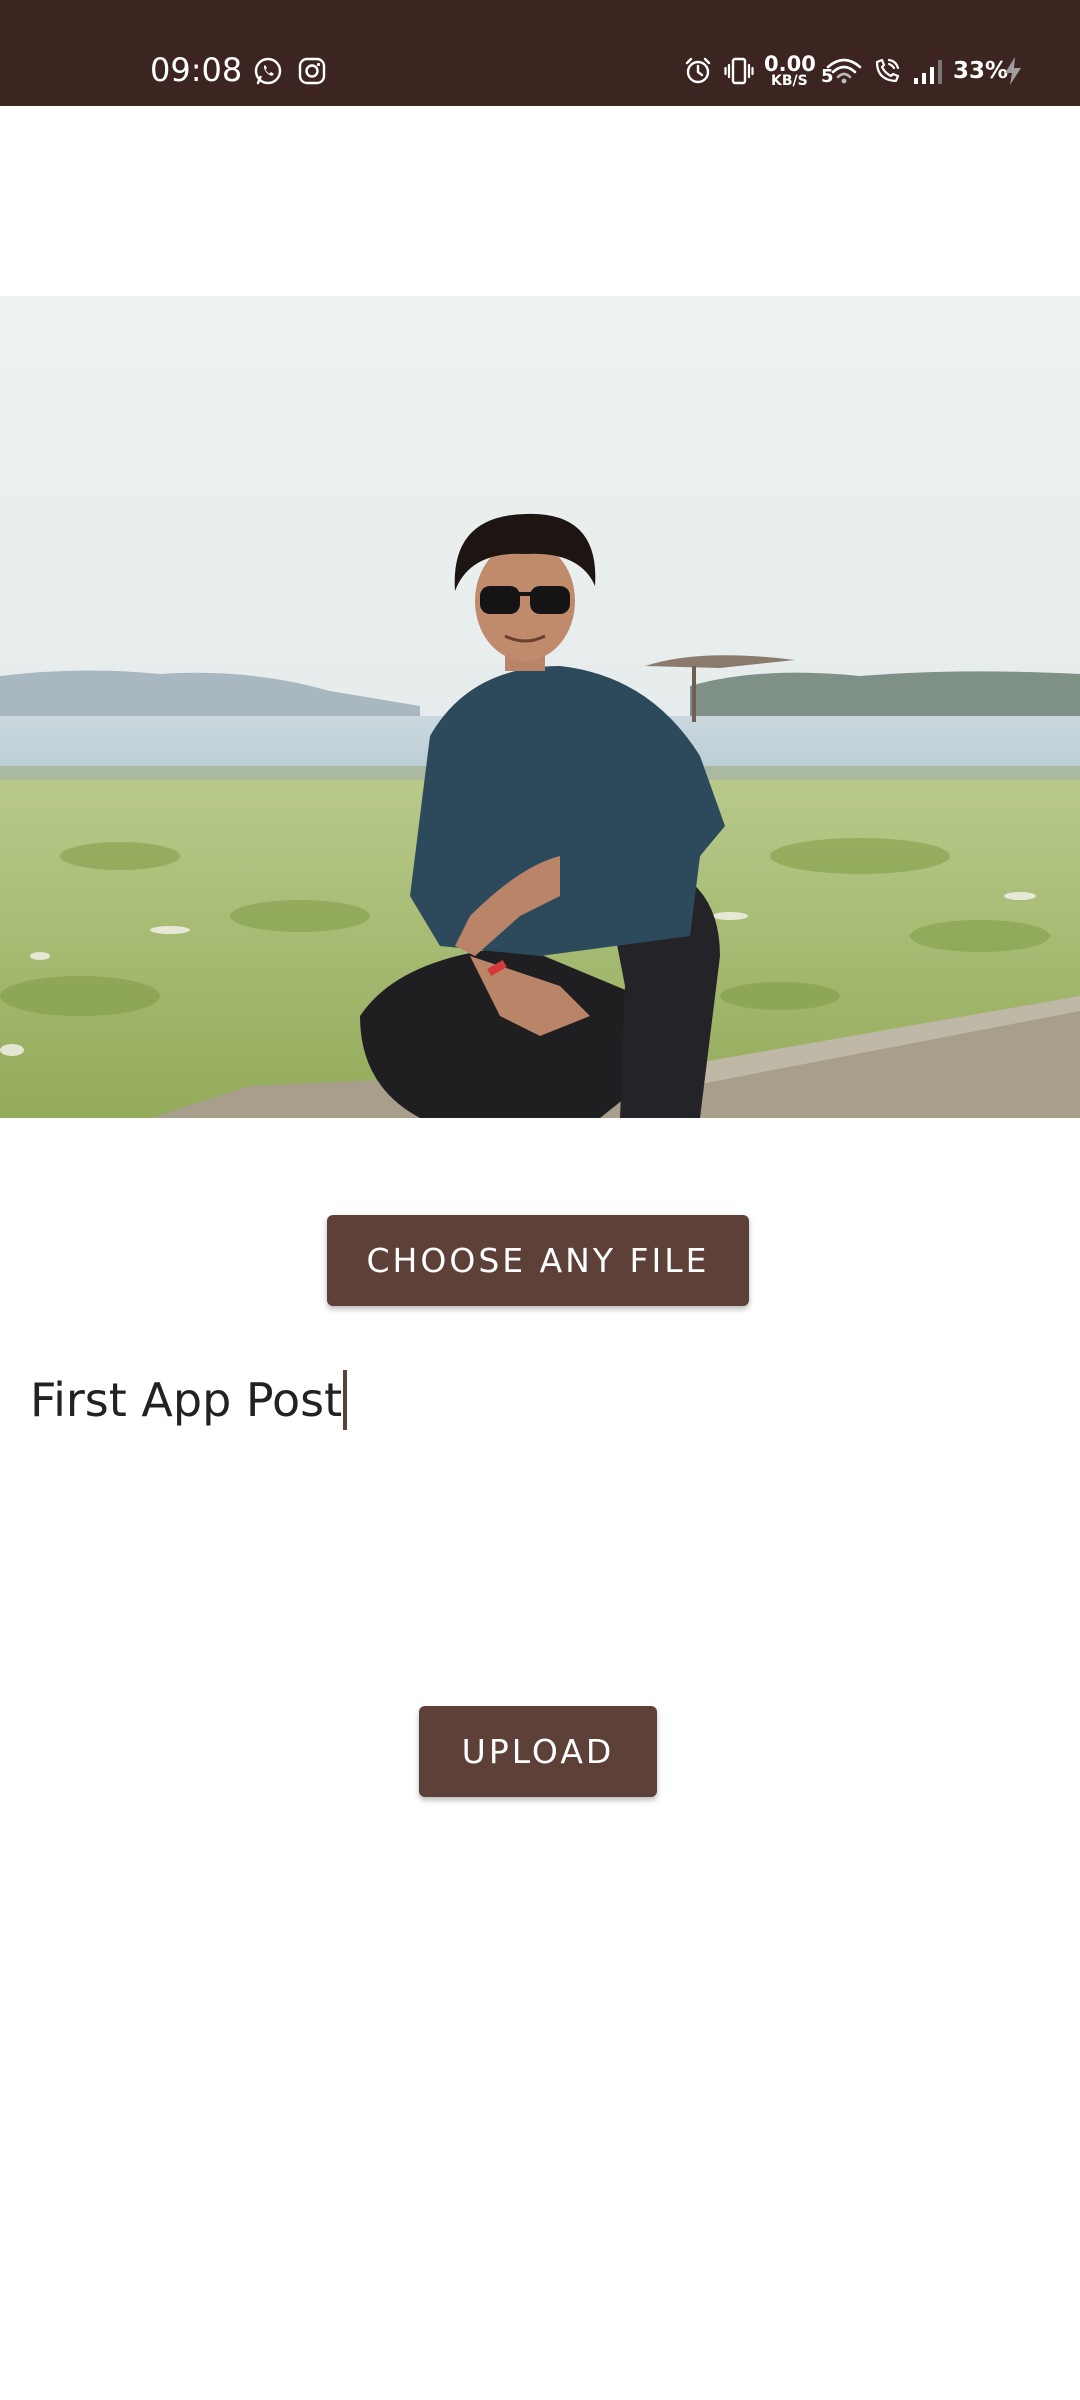 Image resolution: width=1080 pixels, height=2400 pixels. I want to click on charging-icon, so click(1013, 71).